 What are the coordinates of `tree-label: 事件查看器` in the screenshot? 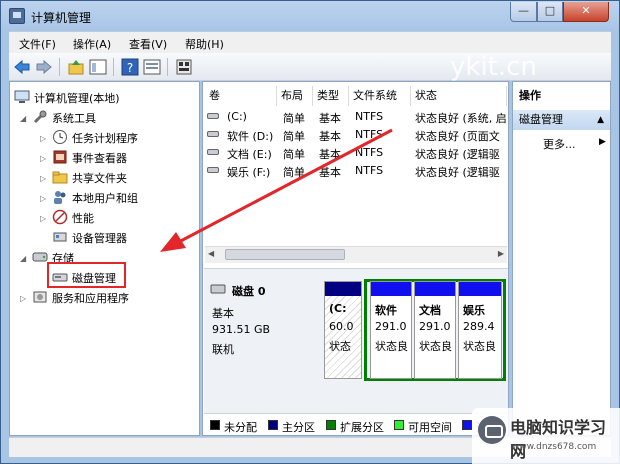 It's located at (99, 158).